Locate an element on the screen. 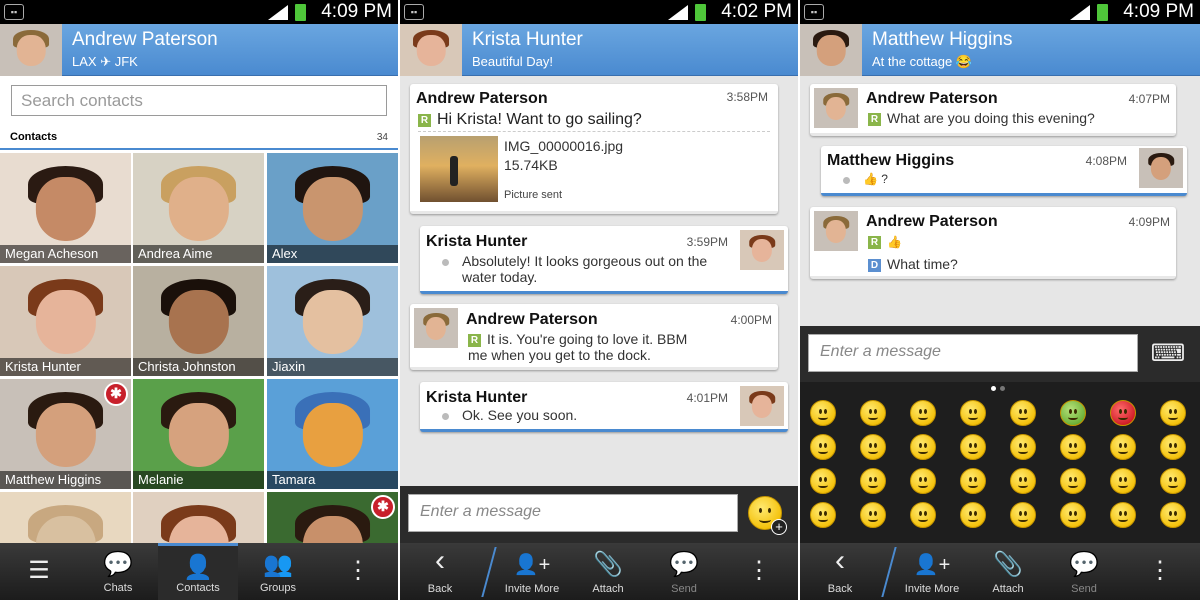 The width and height of the screenshot is (1200, 600). keyboard-toggle-icon: ⌨ is located at coordinates (1168, 354).